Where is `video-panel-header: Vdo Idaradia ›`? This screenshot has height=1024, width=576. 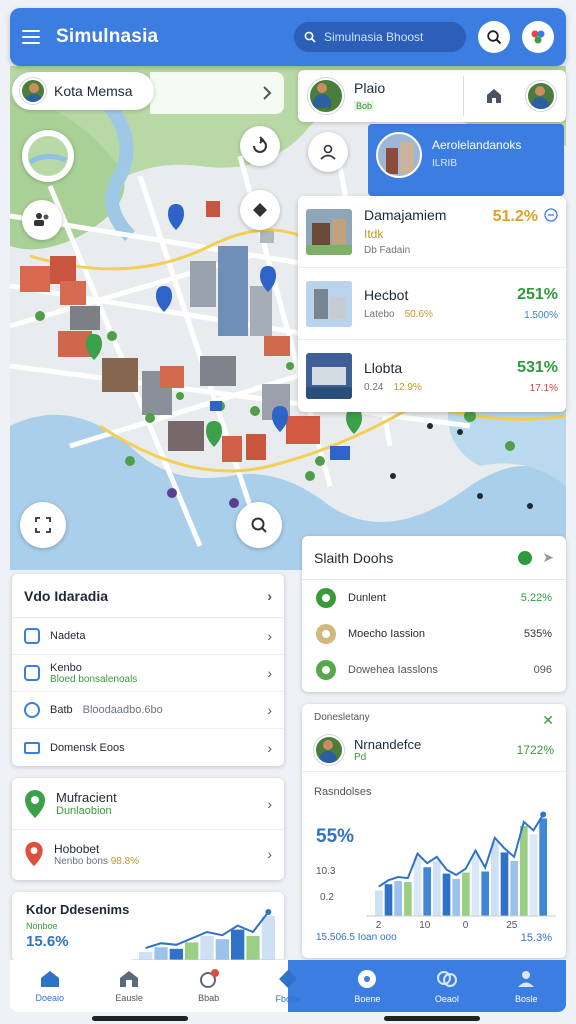
video-panel-header: Vdo Idaradia › is located at coordinates (148, 596).